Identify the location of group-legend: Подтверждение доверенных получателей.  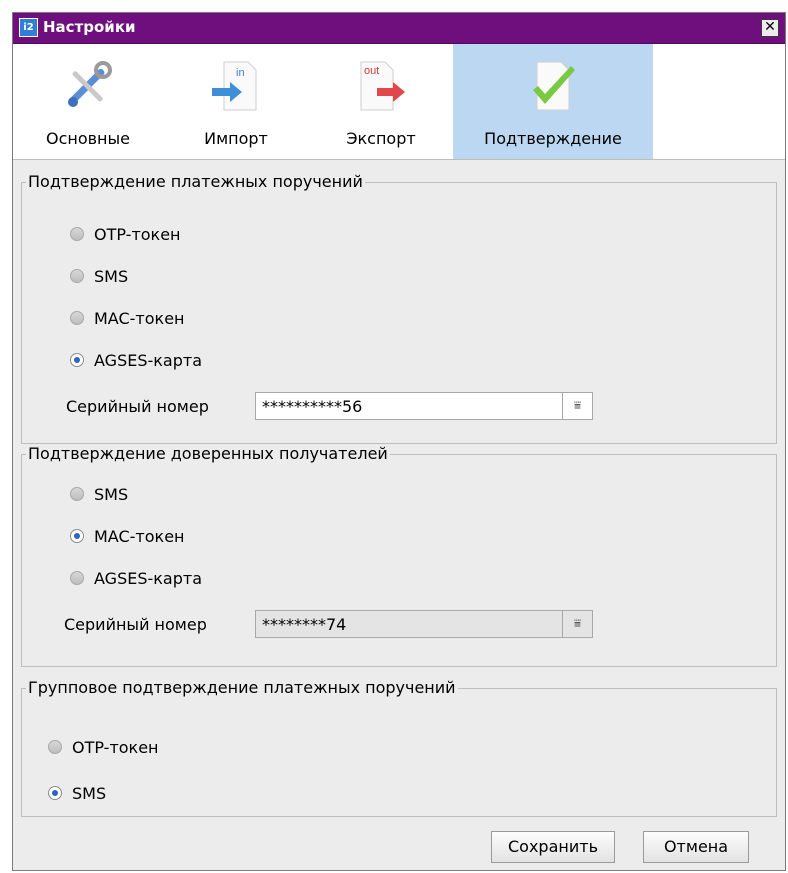
(208, 453).